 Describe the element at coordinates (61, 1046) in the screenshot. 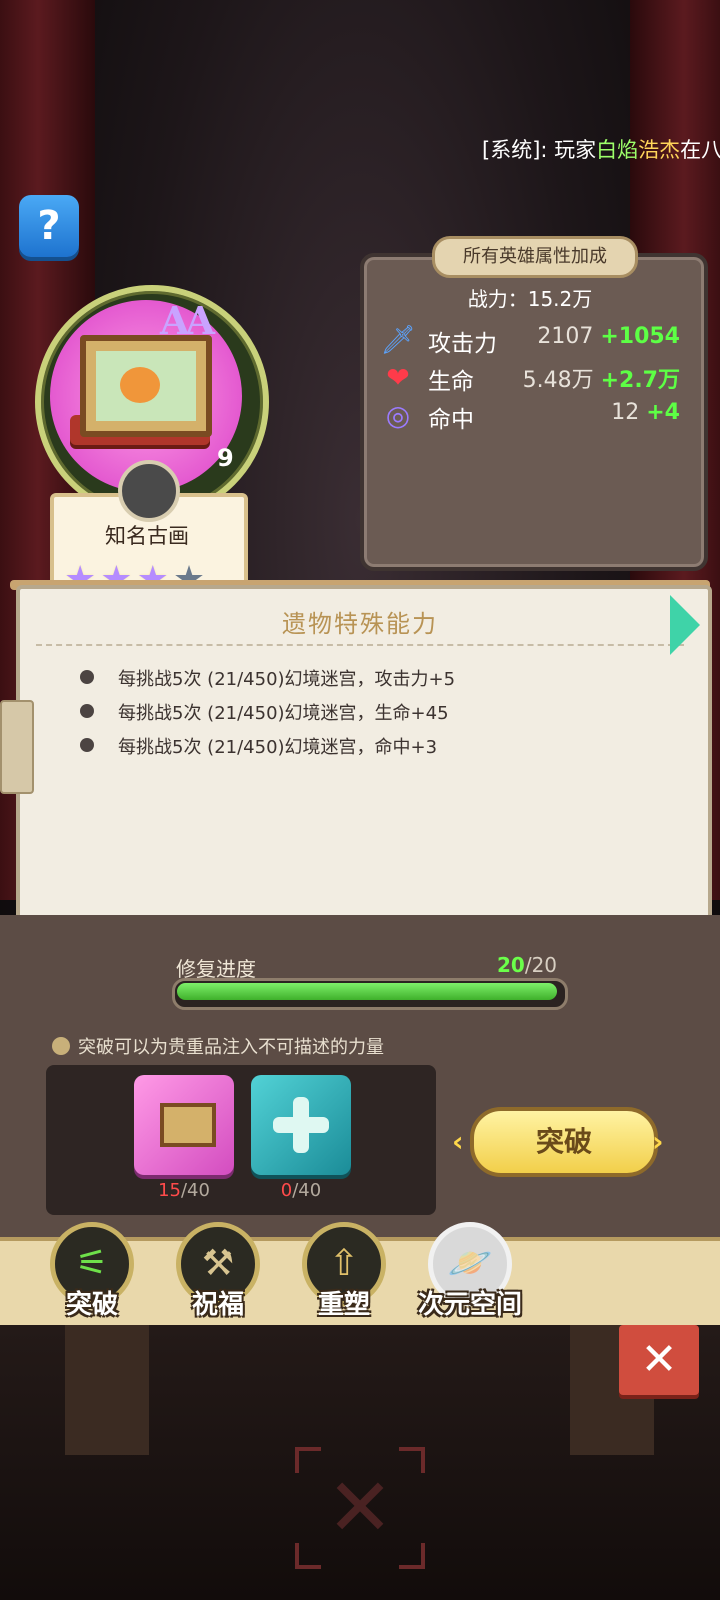

I see `tip-dot-icon` at that location.